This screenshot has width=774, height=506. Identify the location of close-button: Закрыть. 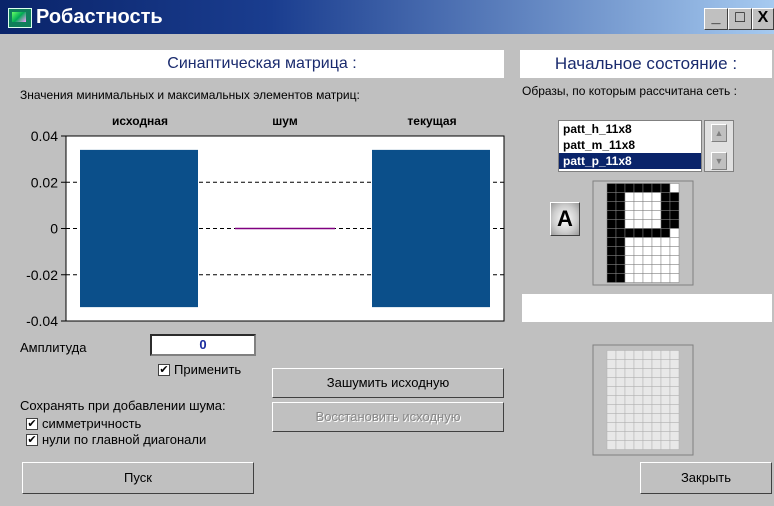
(706, 478).